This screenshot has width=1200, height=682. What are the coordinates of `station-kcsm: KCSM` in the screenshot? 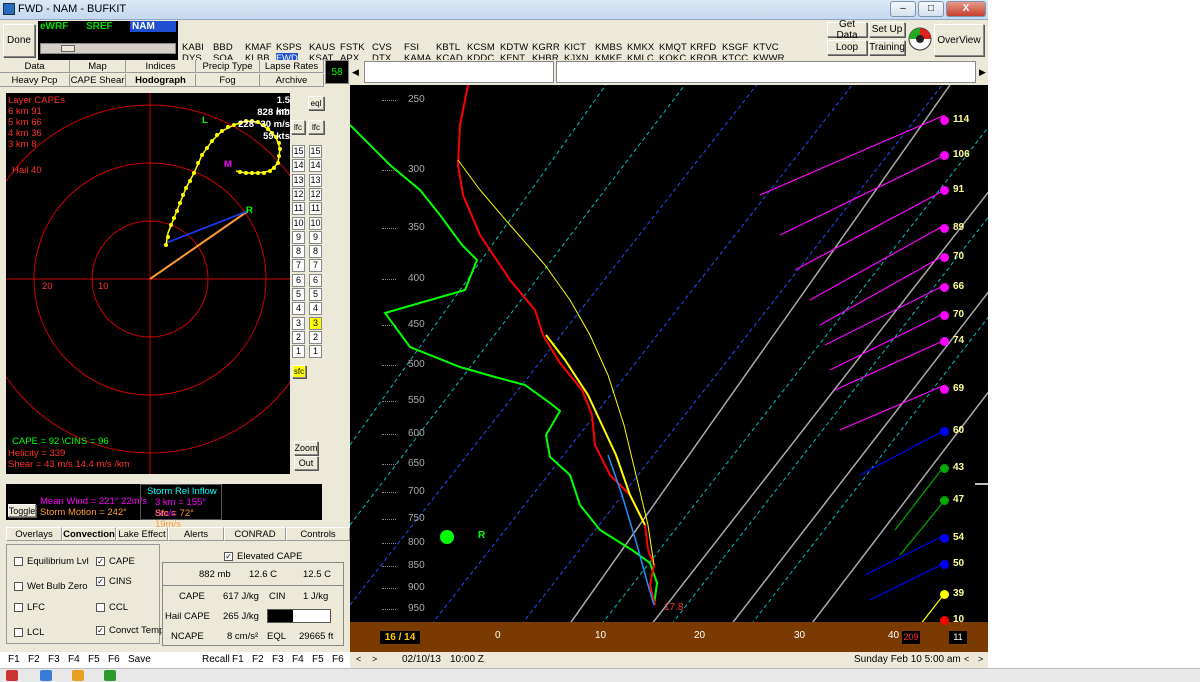 It's located at (481, 47).